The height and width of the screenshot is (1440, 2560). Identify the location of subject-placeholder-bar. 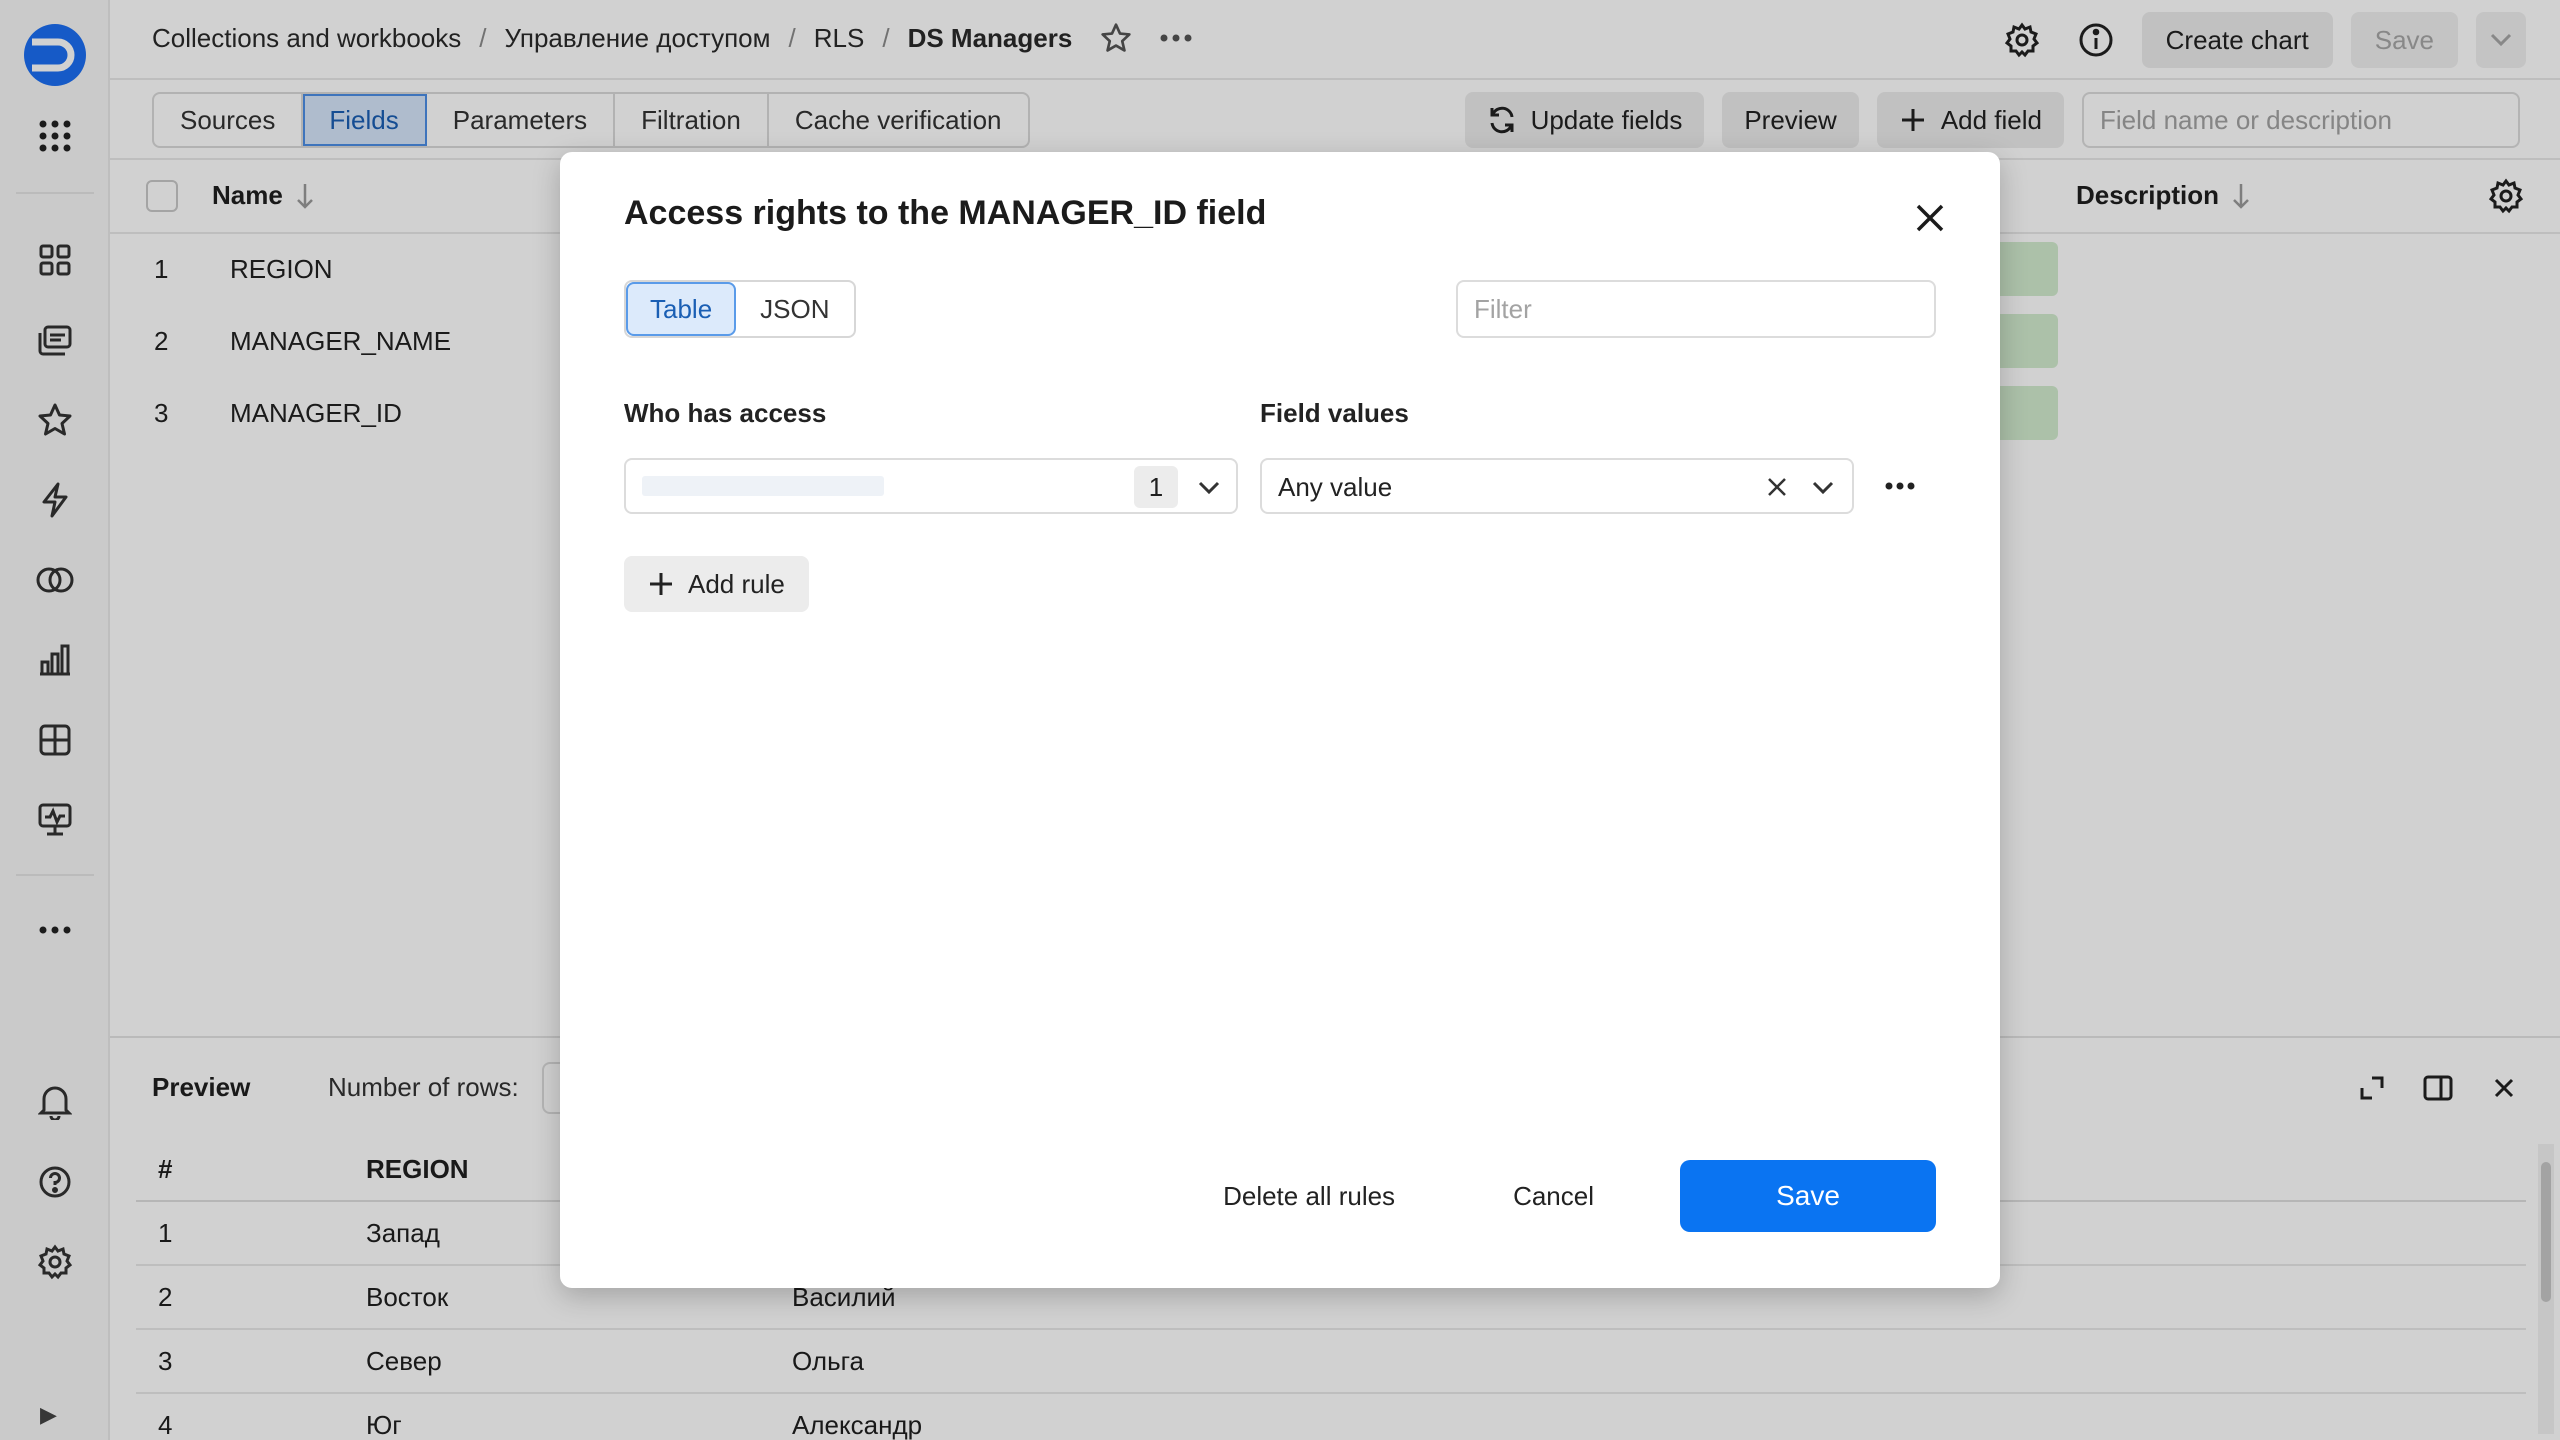
(763, 486).